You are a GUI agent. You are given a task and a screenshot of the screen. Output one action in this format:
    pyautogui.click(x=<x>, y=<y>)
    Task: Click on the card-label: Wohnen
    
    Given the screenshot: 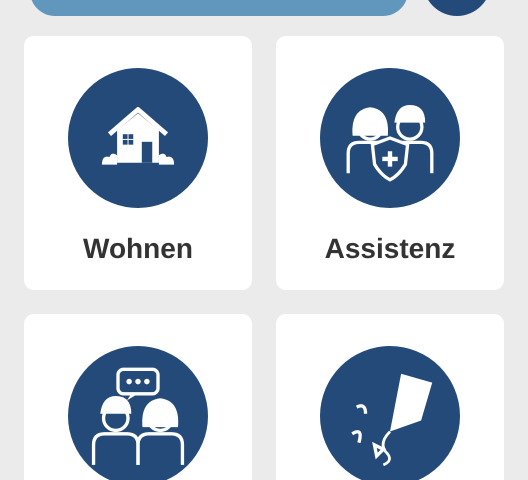 What is the action you would take?
    pyautogui.click(x=138, y=249)
    